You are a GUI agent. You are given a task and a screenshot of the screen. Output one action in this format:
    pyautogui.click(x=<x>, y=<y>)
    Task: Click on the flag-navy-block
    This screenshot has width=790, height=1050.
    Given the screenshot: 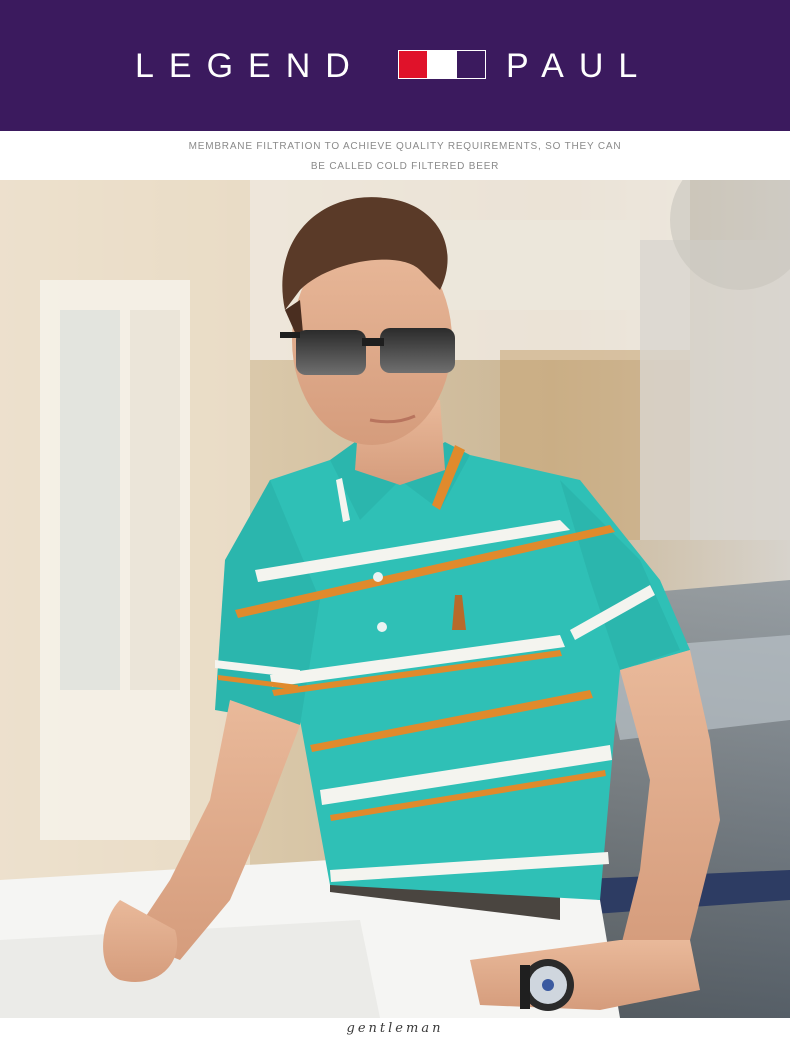 What is the action you would take?
    pyautogui.click(x=471, y=64)
    